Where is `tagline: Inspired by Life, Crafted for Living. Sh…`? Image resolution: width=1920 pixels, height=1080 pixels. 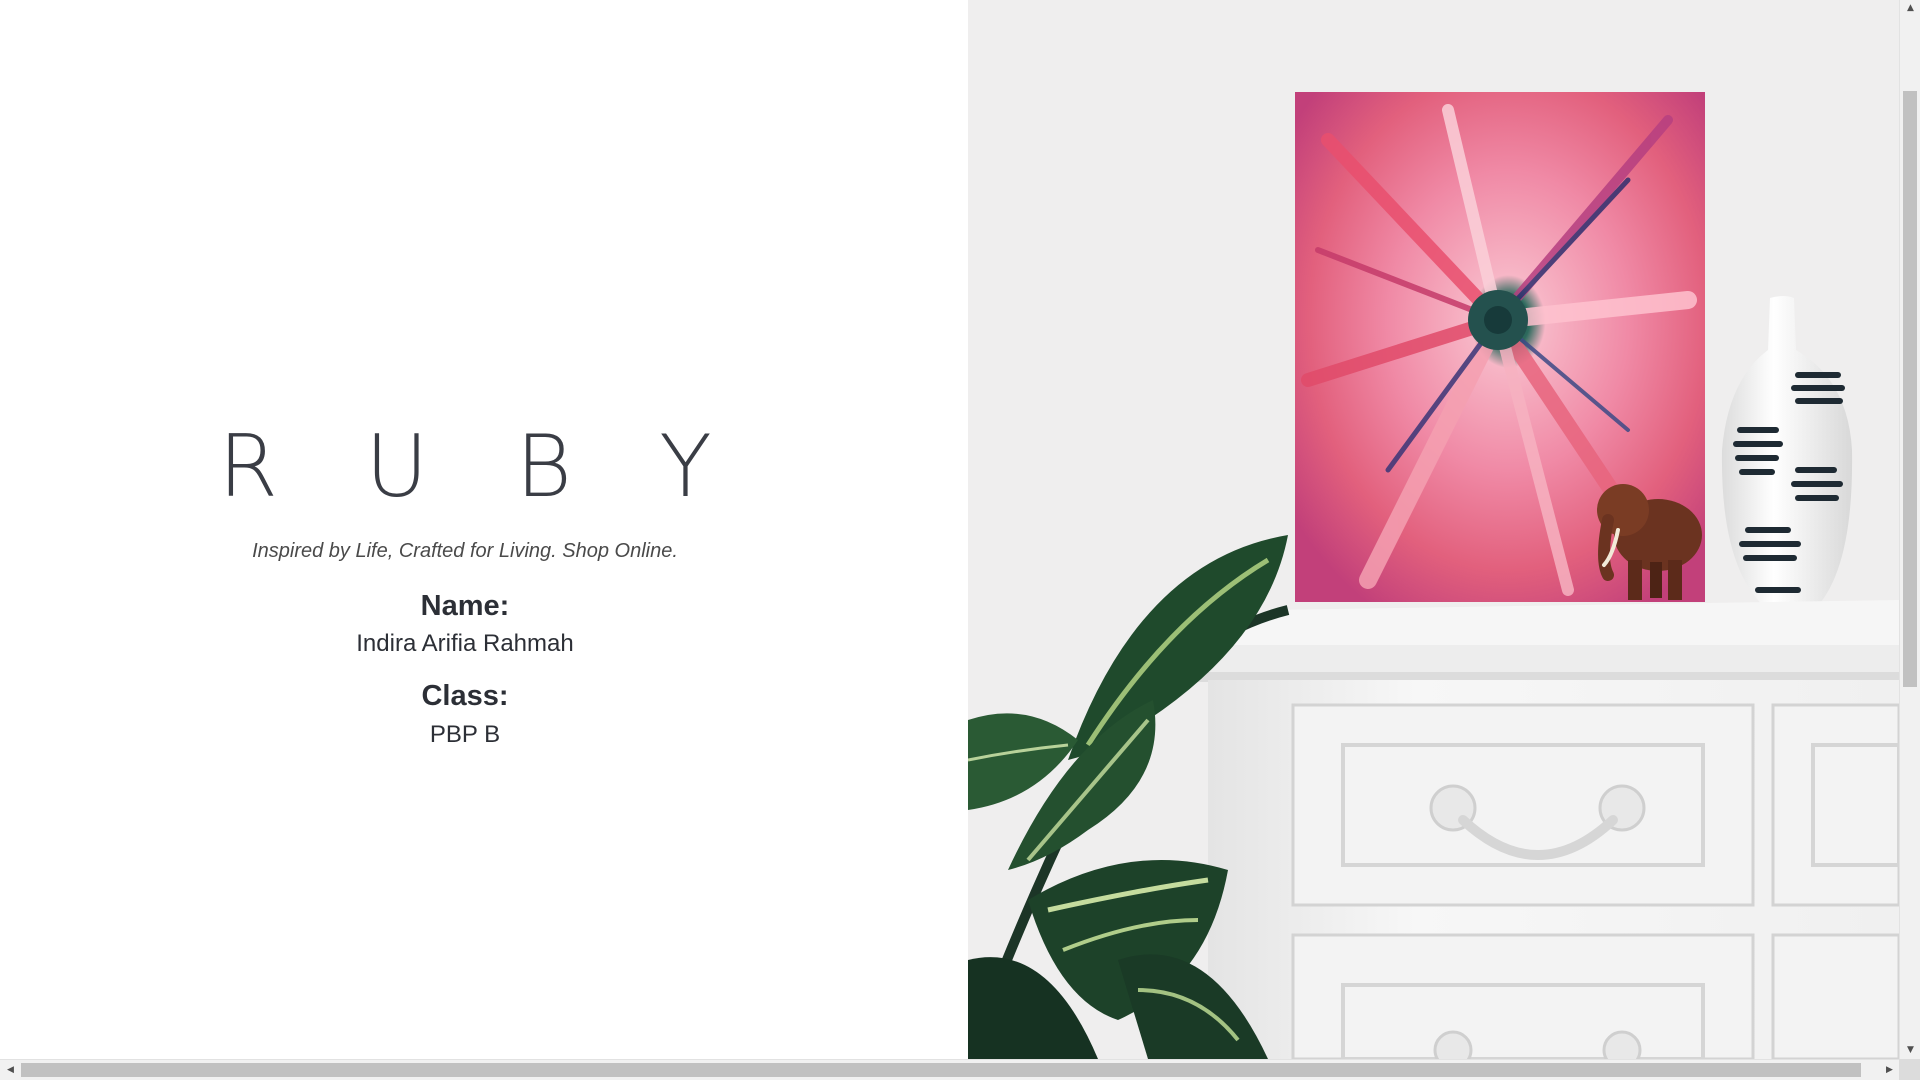 tagline: Inspired by Life, Crafted for Living. Sh… is located at coordinates (465, 551).